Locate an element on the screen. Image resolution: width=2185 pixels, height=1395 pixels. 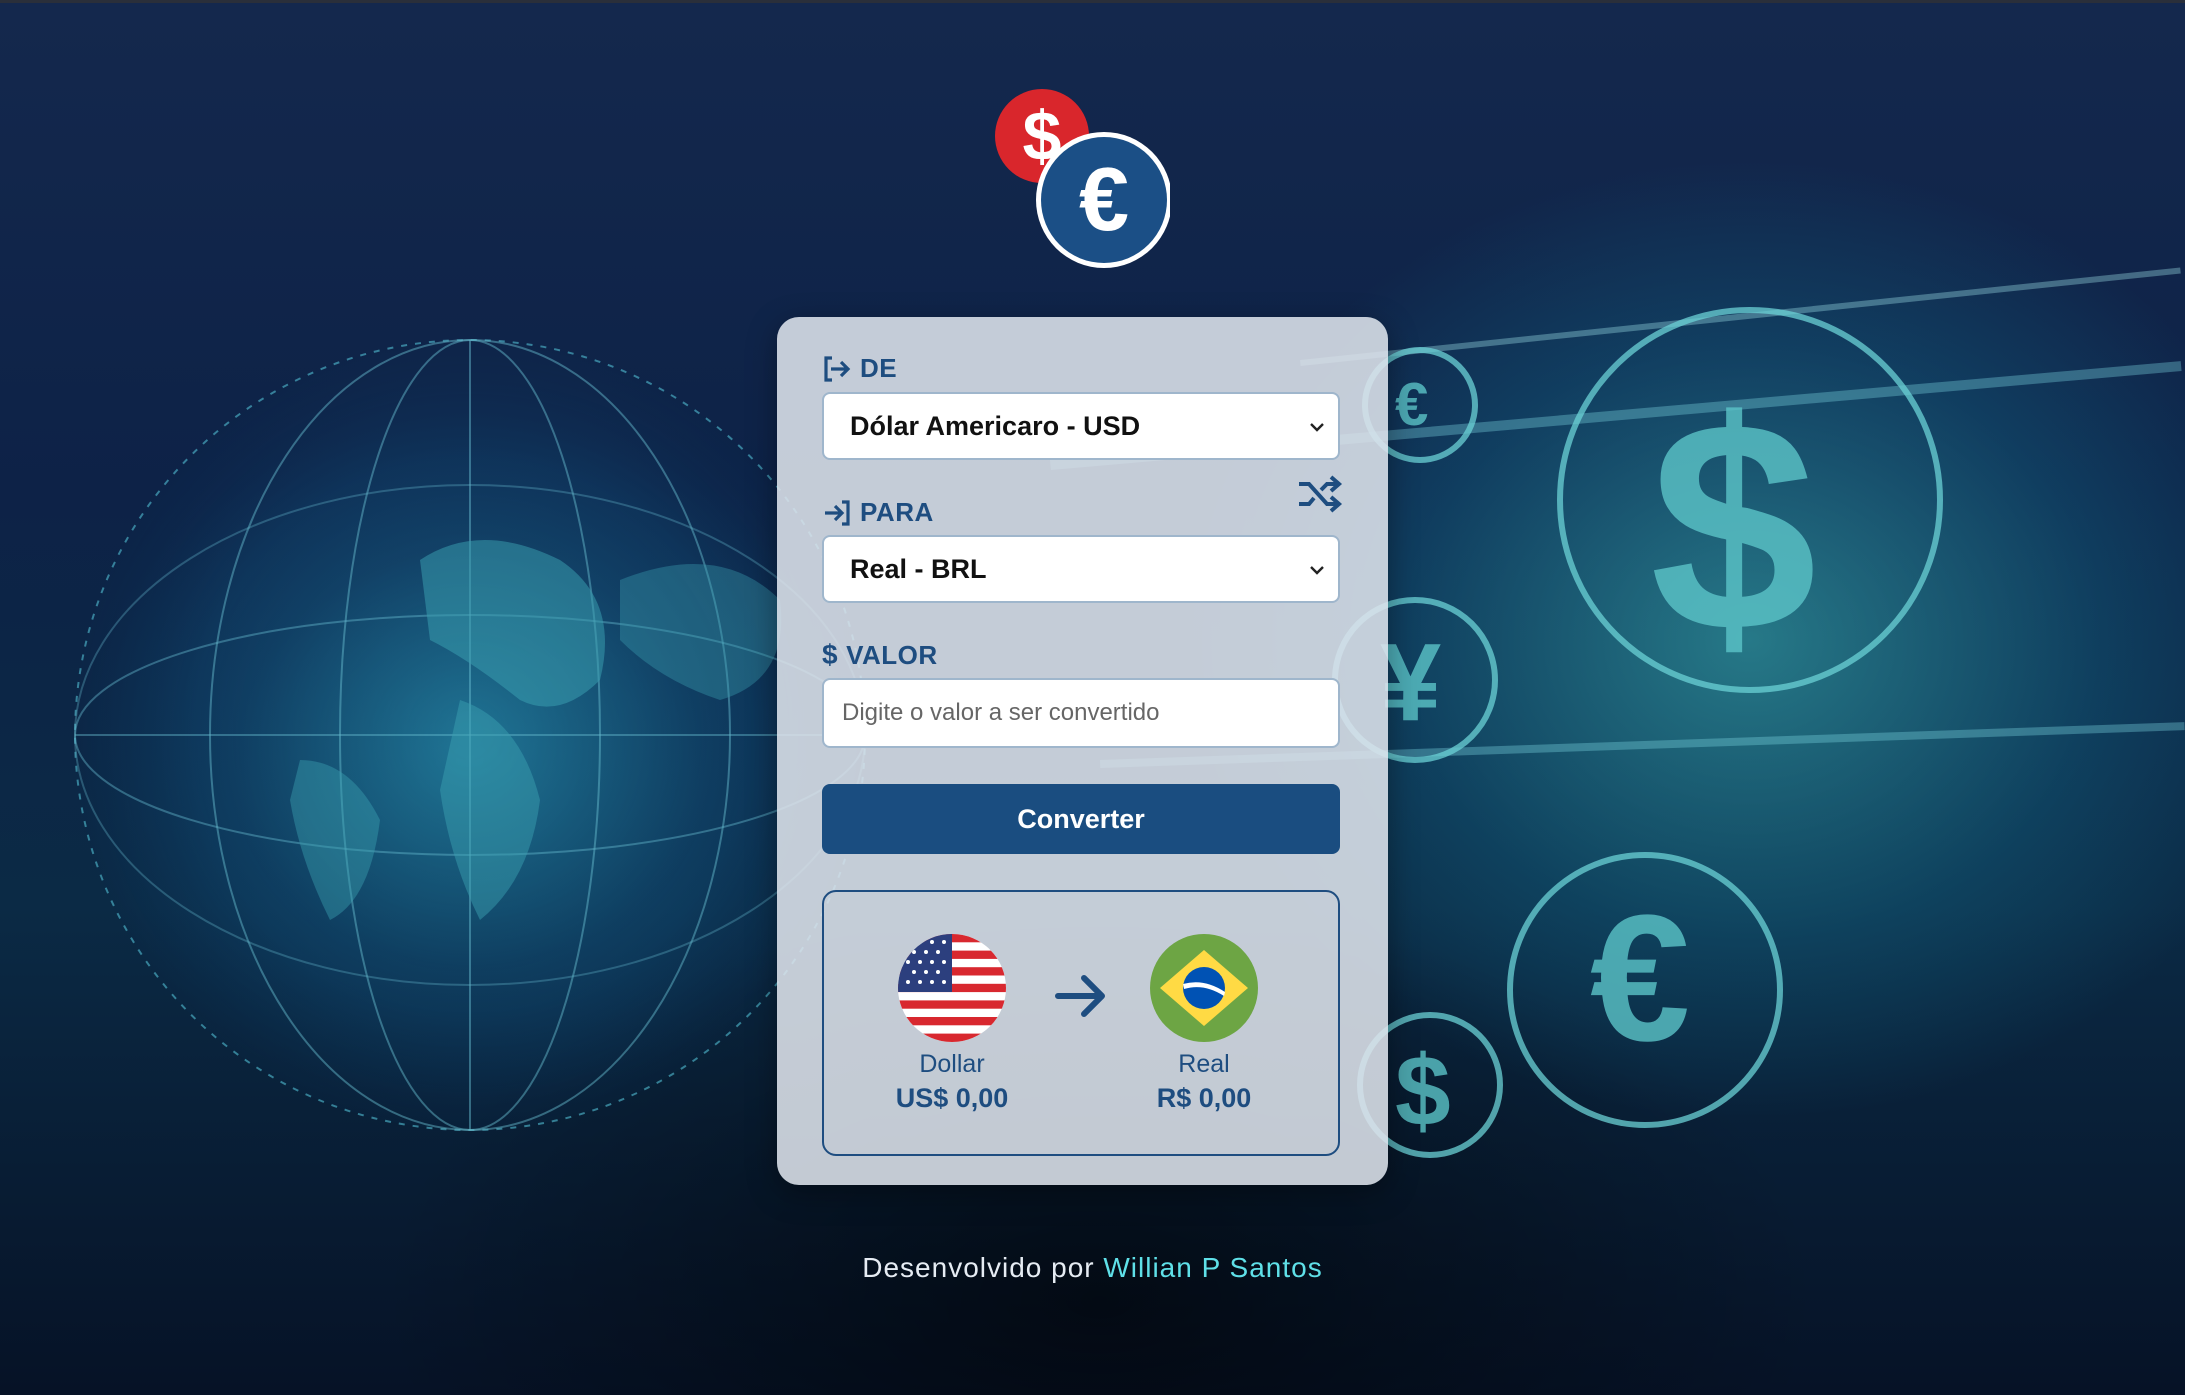
from-currency-result: Dollar US$ 0,00 is located at coordinates (952, 1024).